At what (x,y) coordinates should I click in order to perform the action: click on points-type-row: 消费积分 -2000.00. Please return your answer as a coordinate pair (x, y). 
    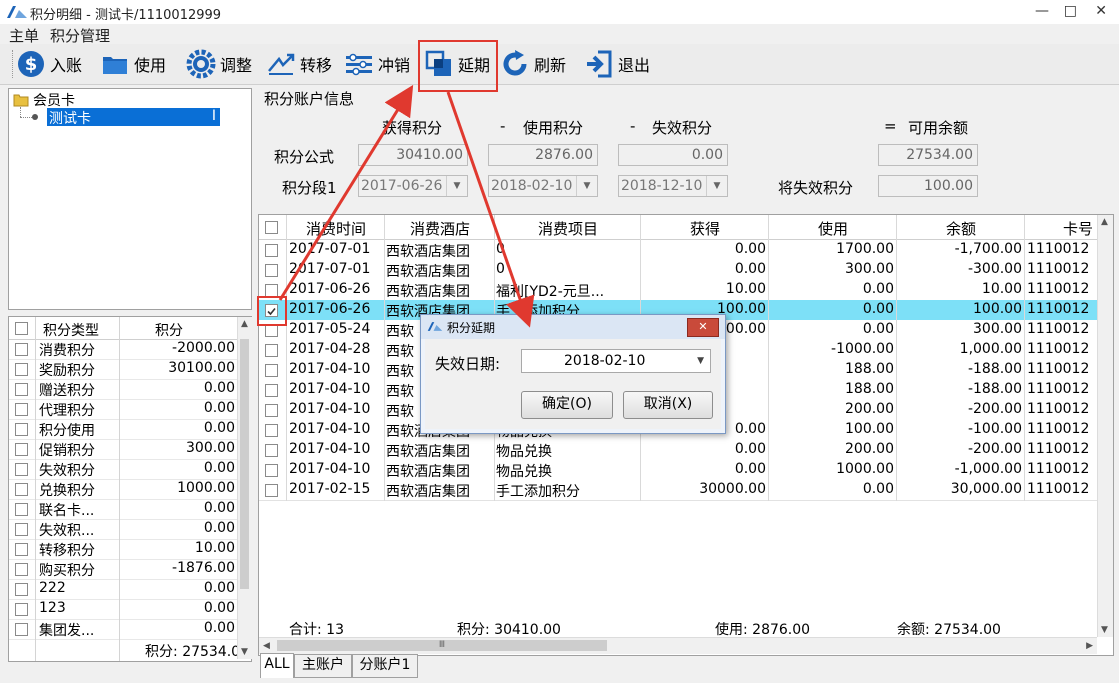
    Looking at the image, I should click on (123, 349).